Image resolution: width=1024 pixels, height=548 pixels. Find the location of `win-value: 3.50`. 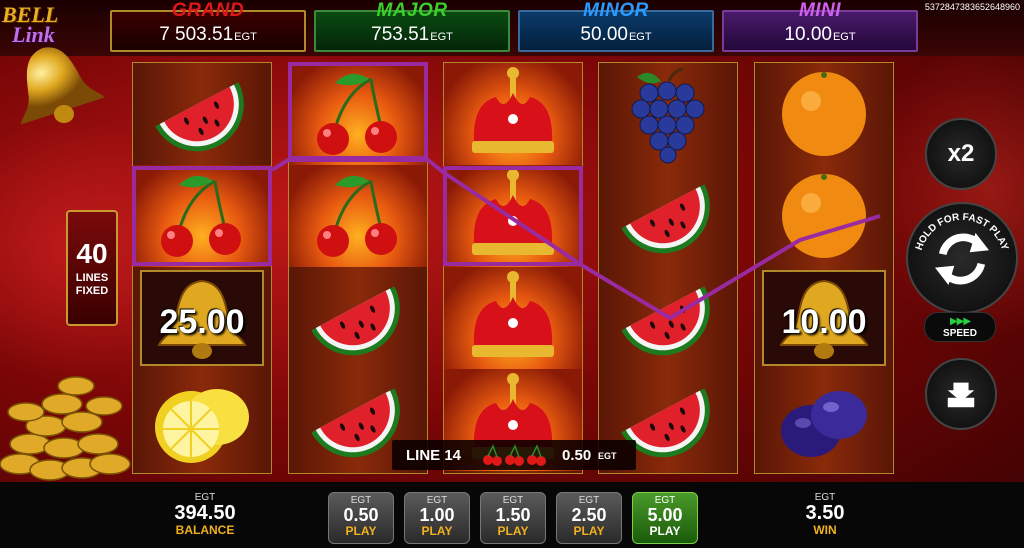

win-value: 3.50 is located at coordinates (825, 513).